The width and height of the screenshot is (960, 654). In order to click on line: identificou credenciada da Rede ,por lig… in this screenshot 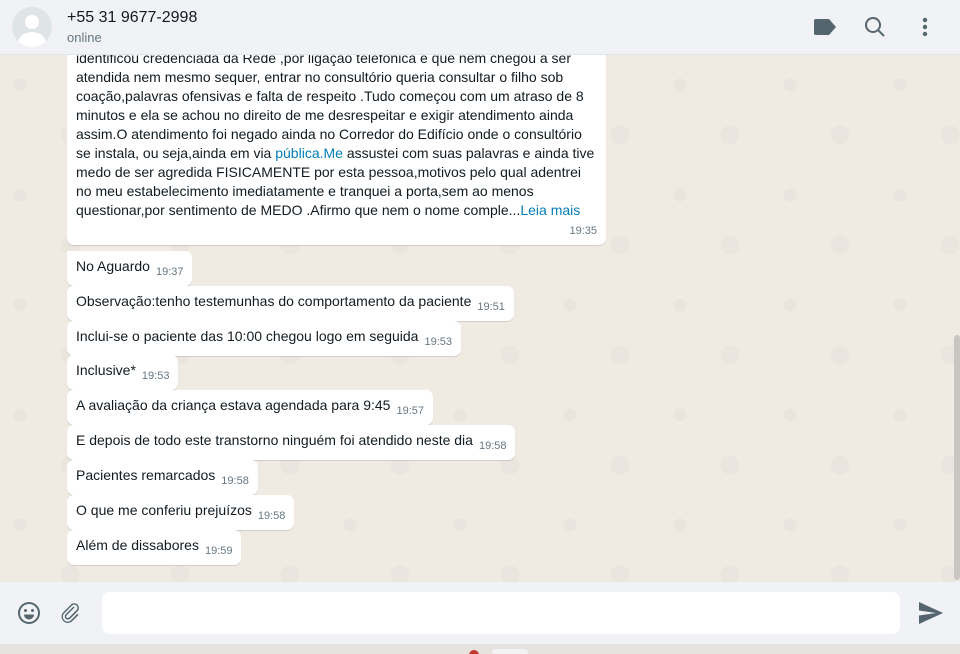, I will do `click(323, 60)`.